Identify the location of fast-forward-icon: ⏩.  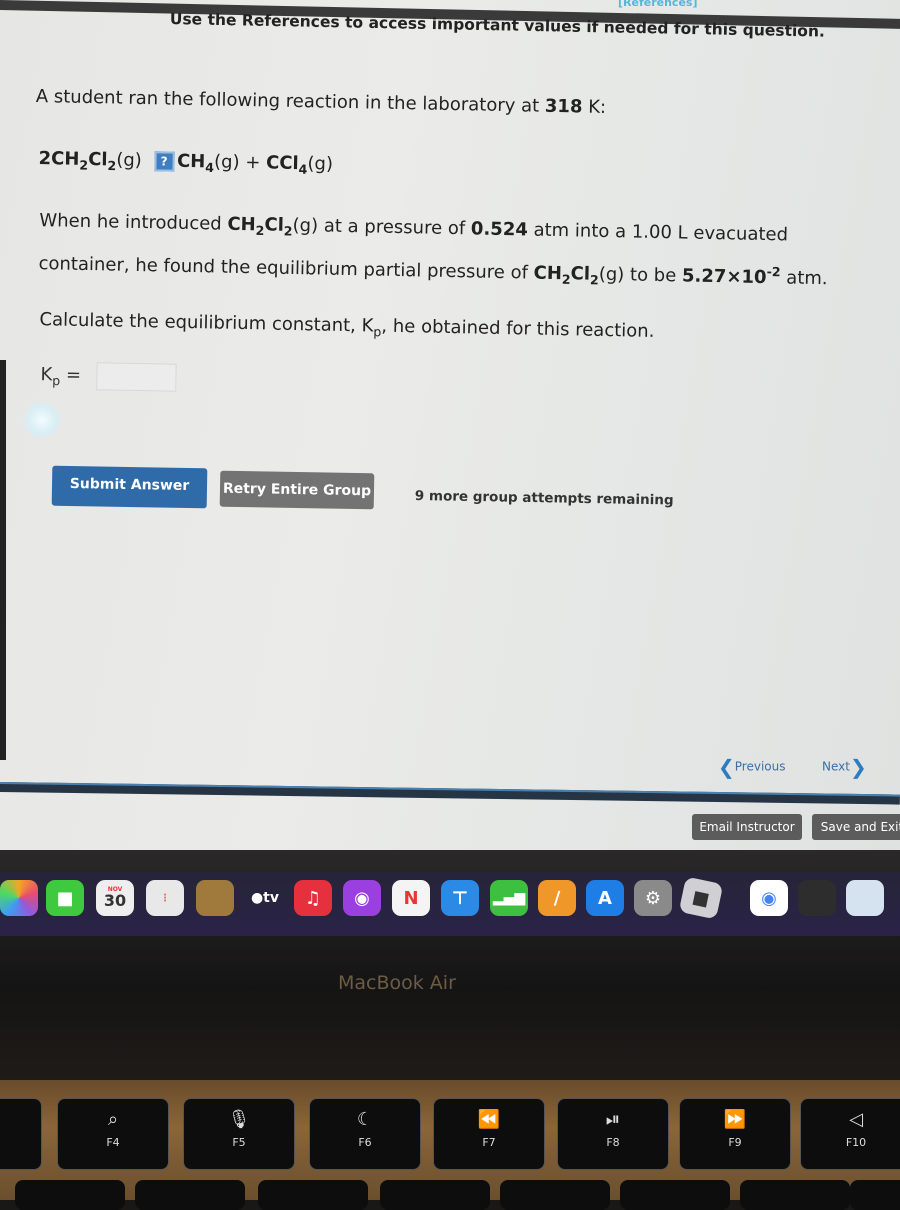
(735, 1119).